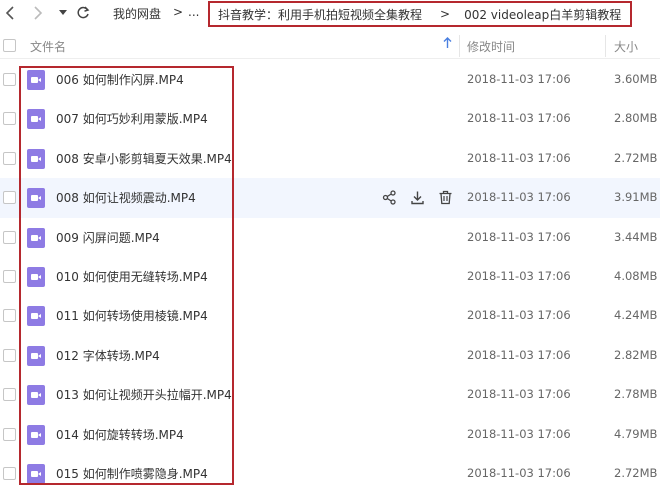  What do you see at coordinates (330, 46) in the screenshot?
I see `file-list-header: 文件名 修改时间 大小` at bounding box center [330, 46].